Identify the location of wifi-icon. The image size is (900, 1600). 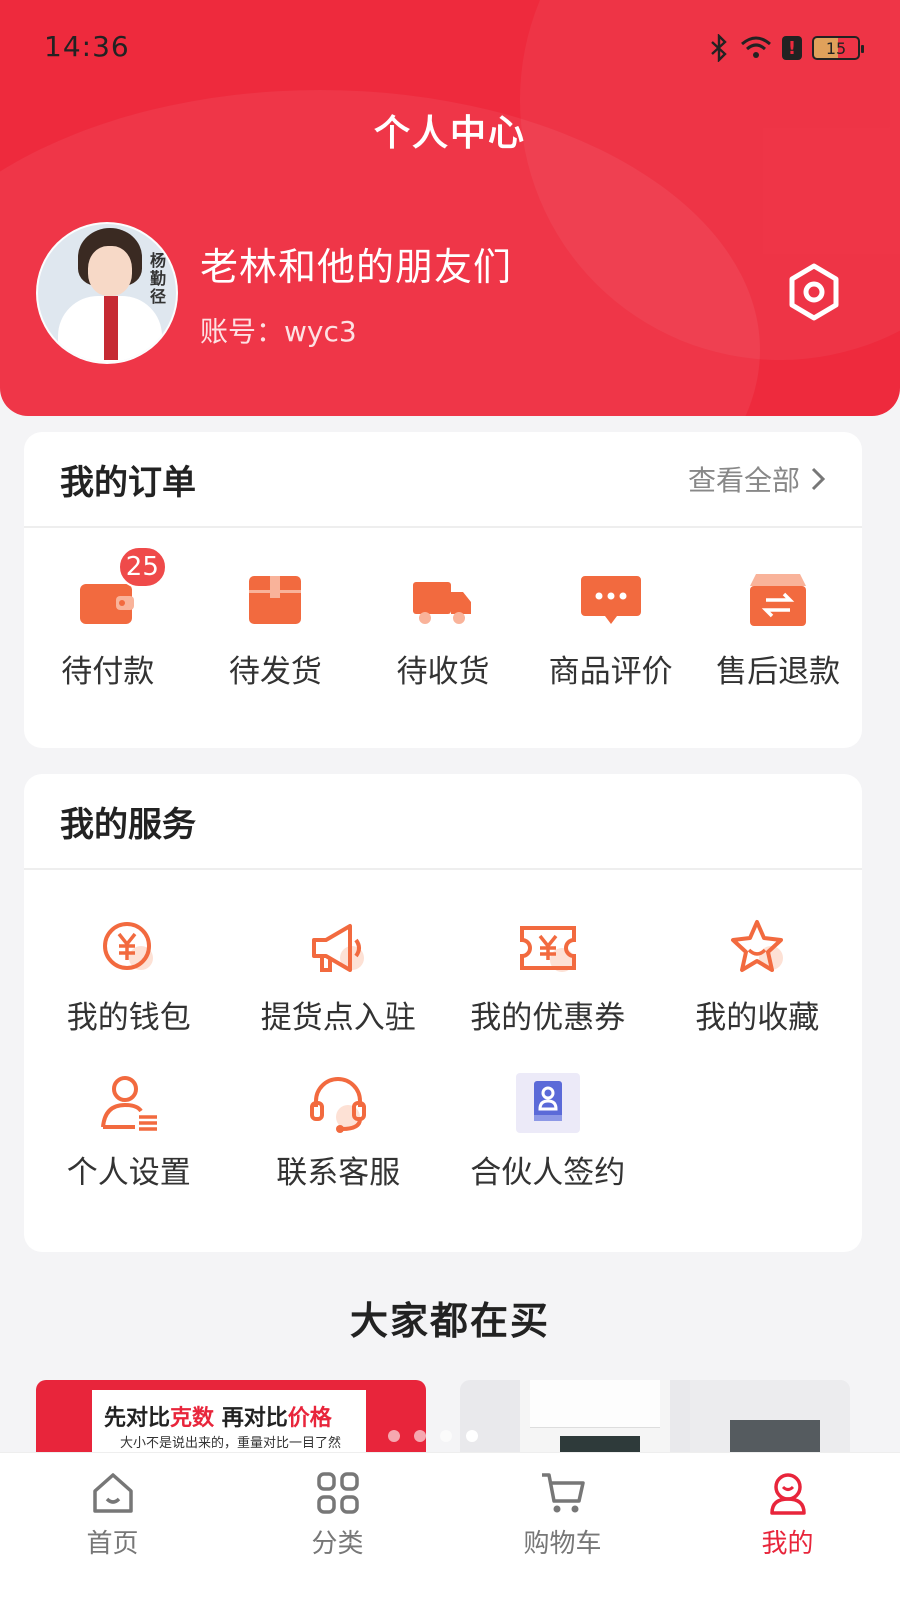
(756, 47).